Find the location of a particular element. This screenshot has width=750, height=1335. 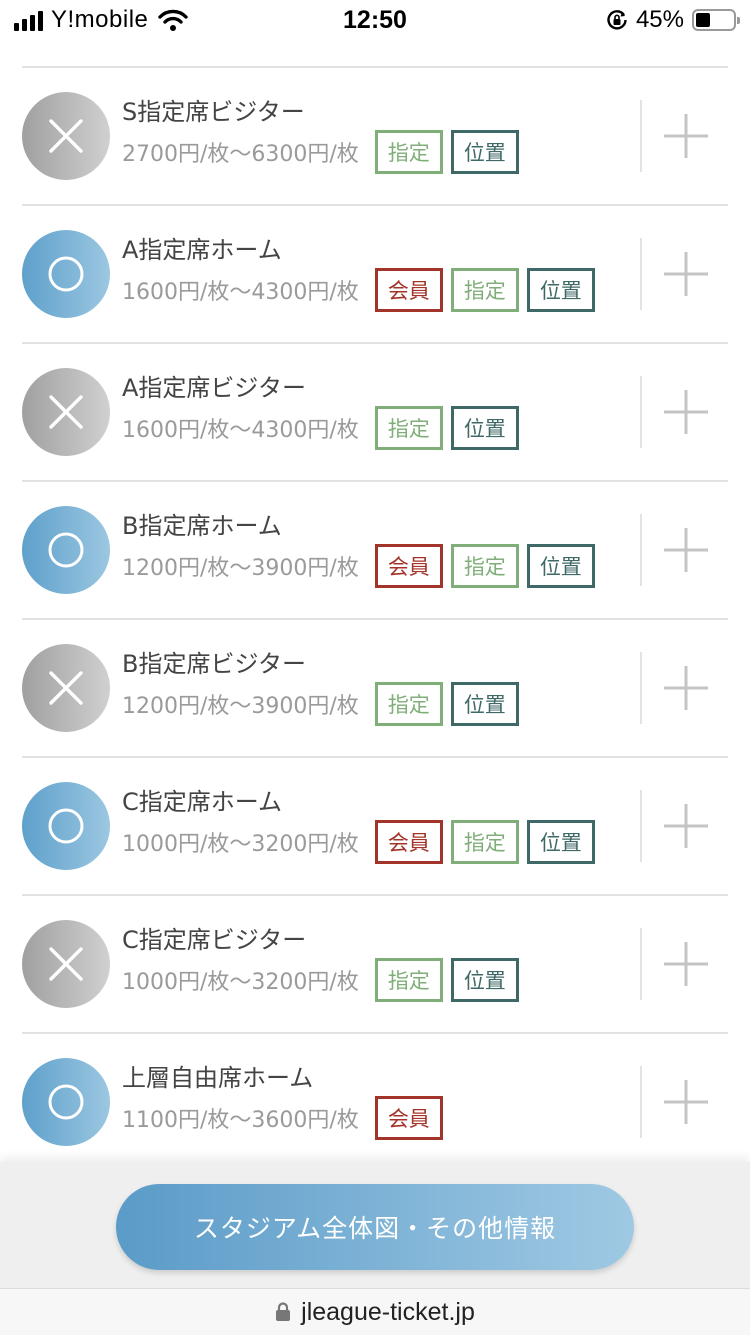

browser-url-bar: jleague-ticket.jp is located at coordinates (375, 1311).